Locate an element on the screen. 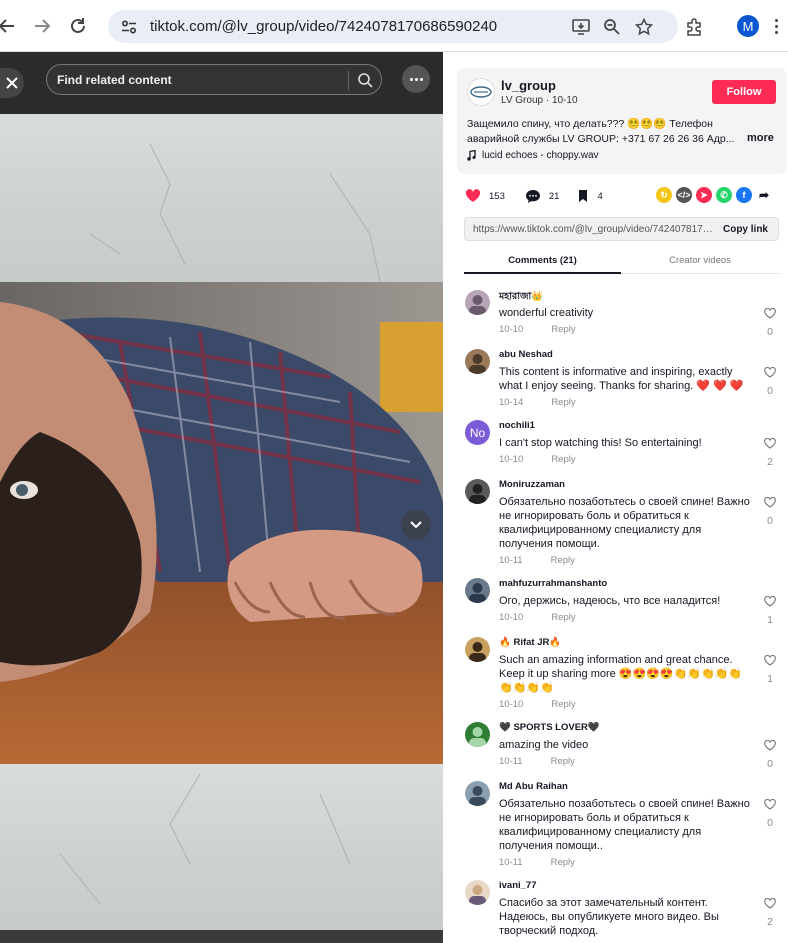 This screenshot has height=943, width=788. commenter-name: mahfuzurrahmanshanto is located at coordinates (553, 583).